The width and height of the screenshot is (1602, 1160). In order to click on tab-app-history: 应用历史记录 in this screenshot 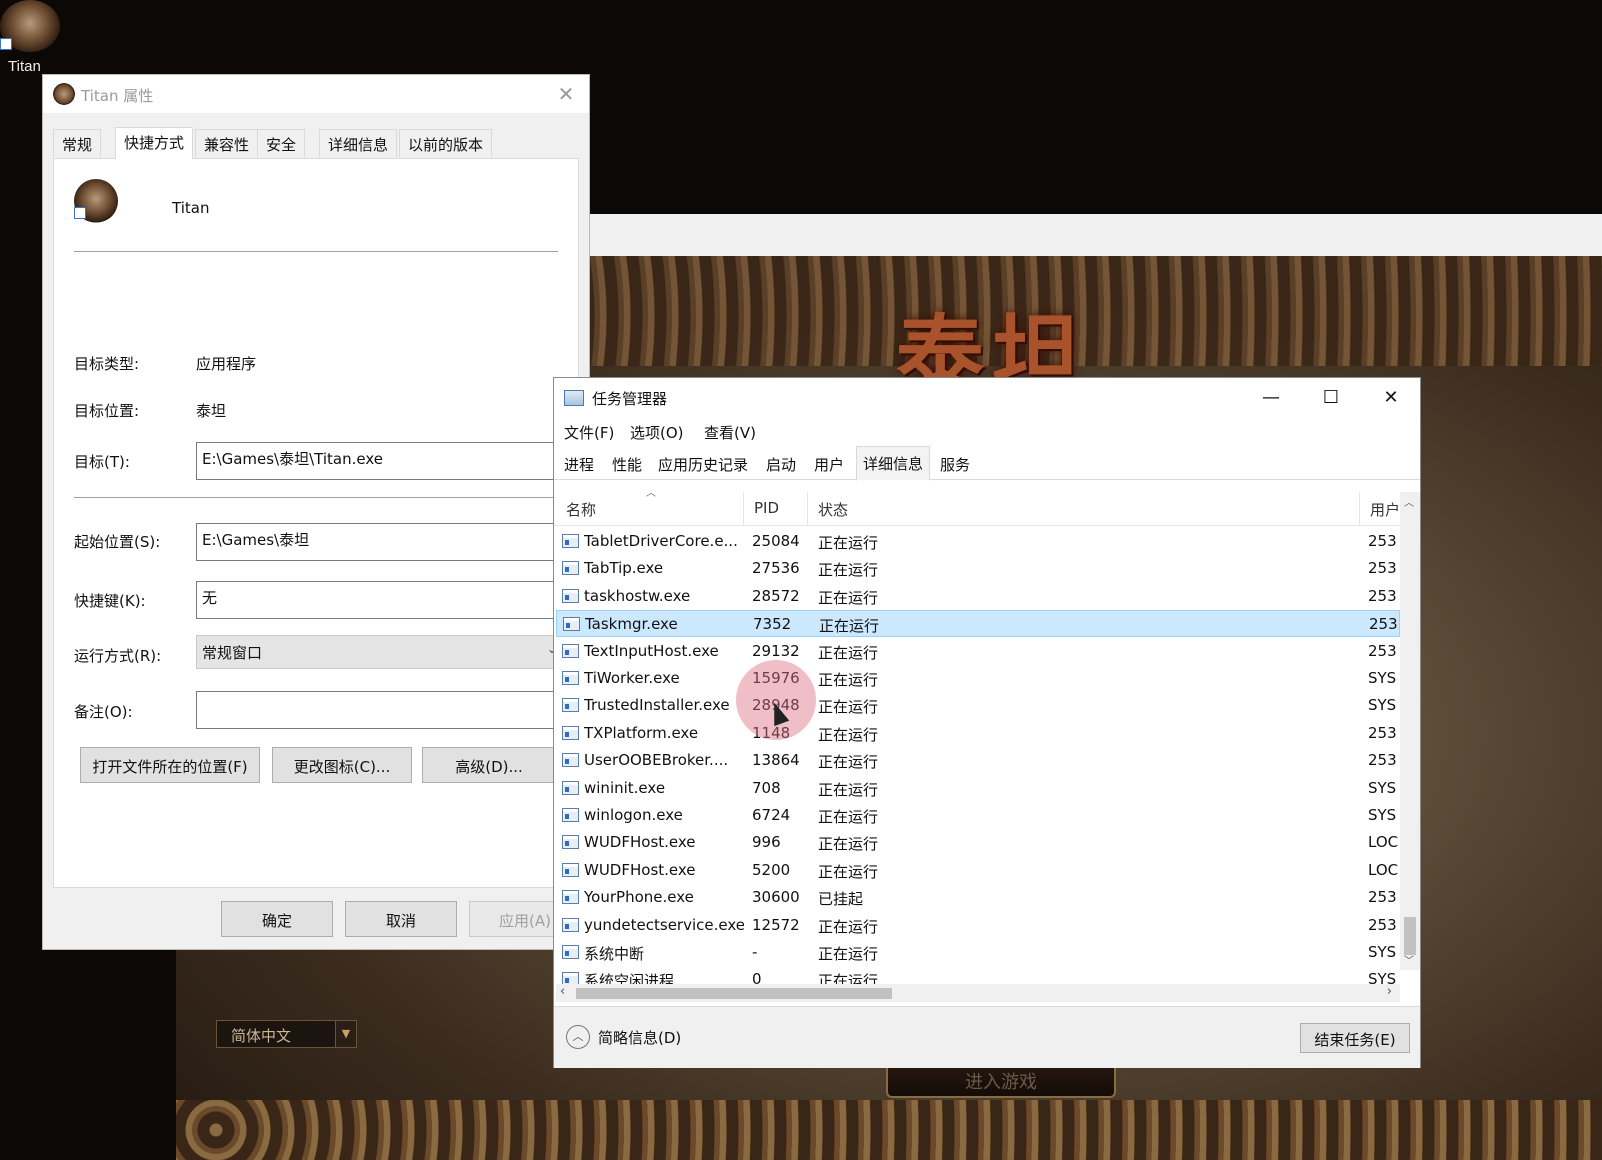, I will do `click(703, 465)`.